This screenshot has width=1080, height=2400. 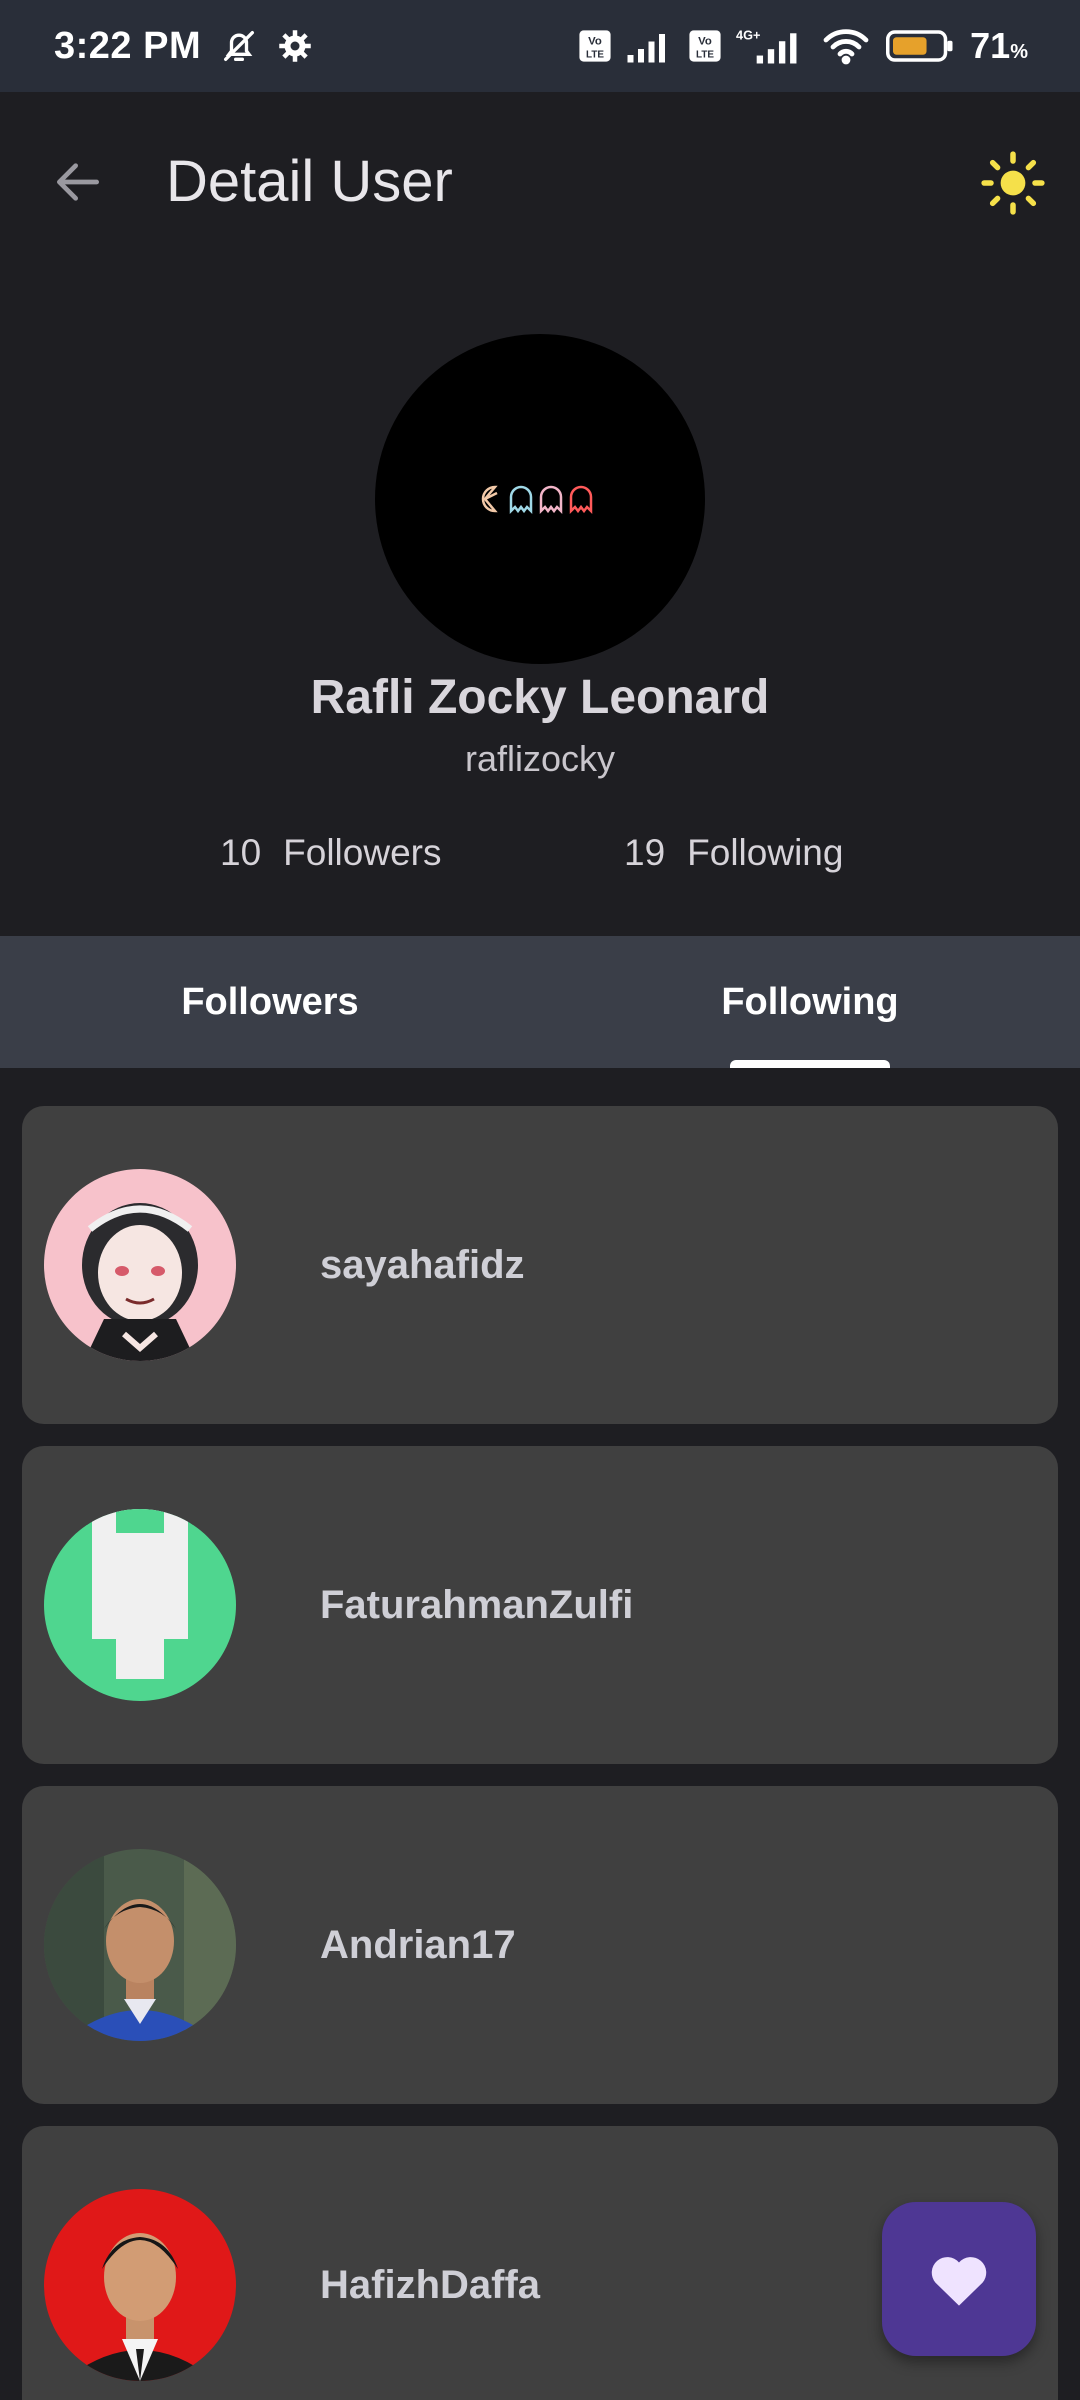 I want to click on status-time: 3:22 PM, so click(x=128, y=45).